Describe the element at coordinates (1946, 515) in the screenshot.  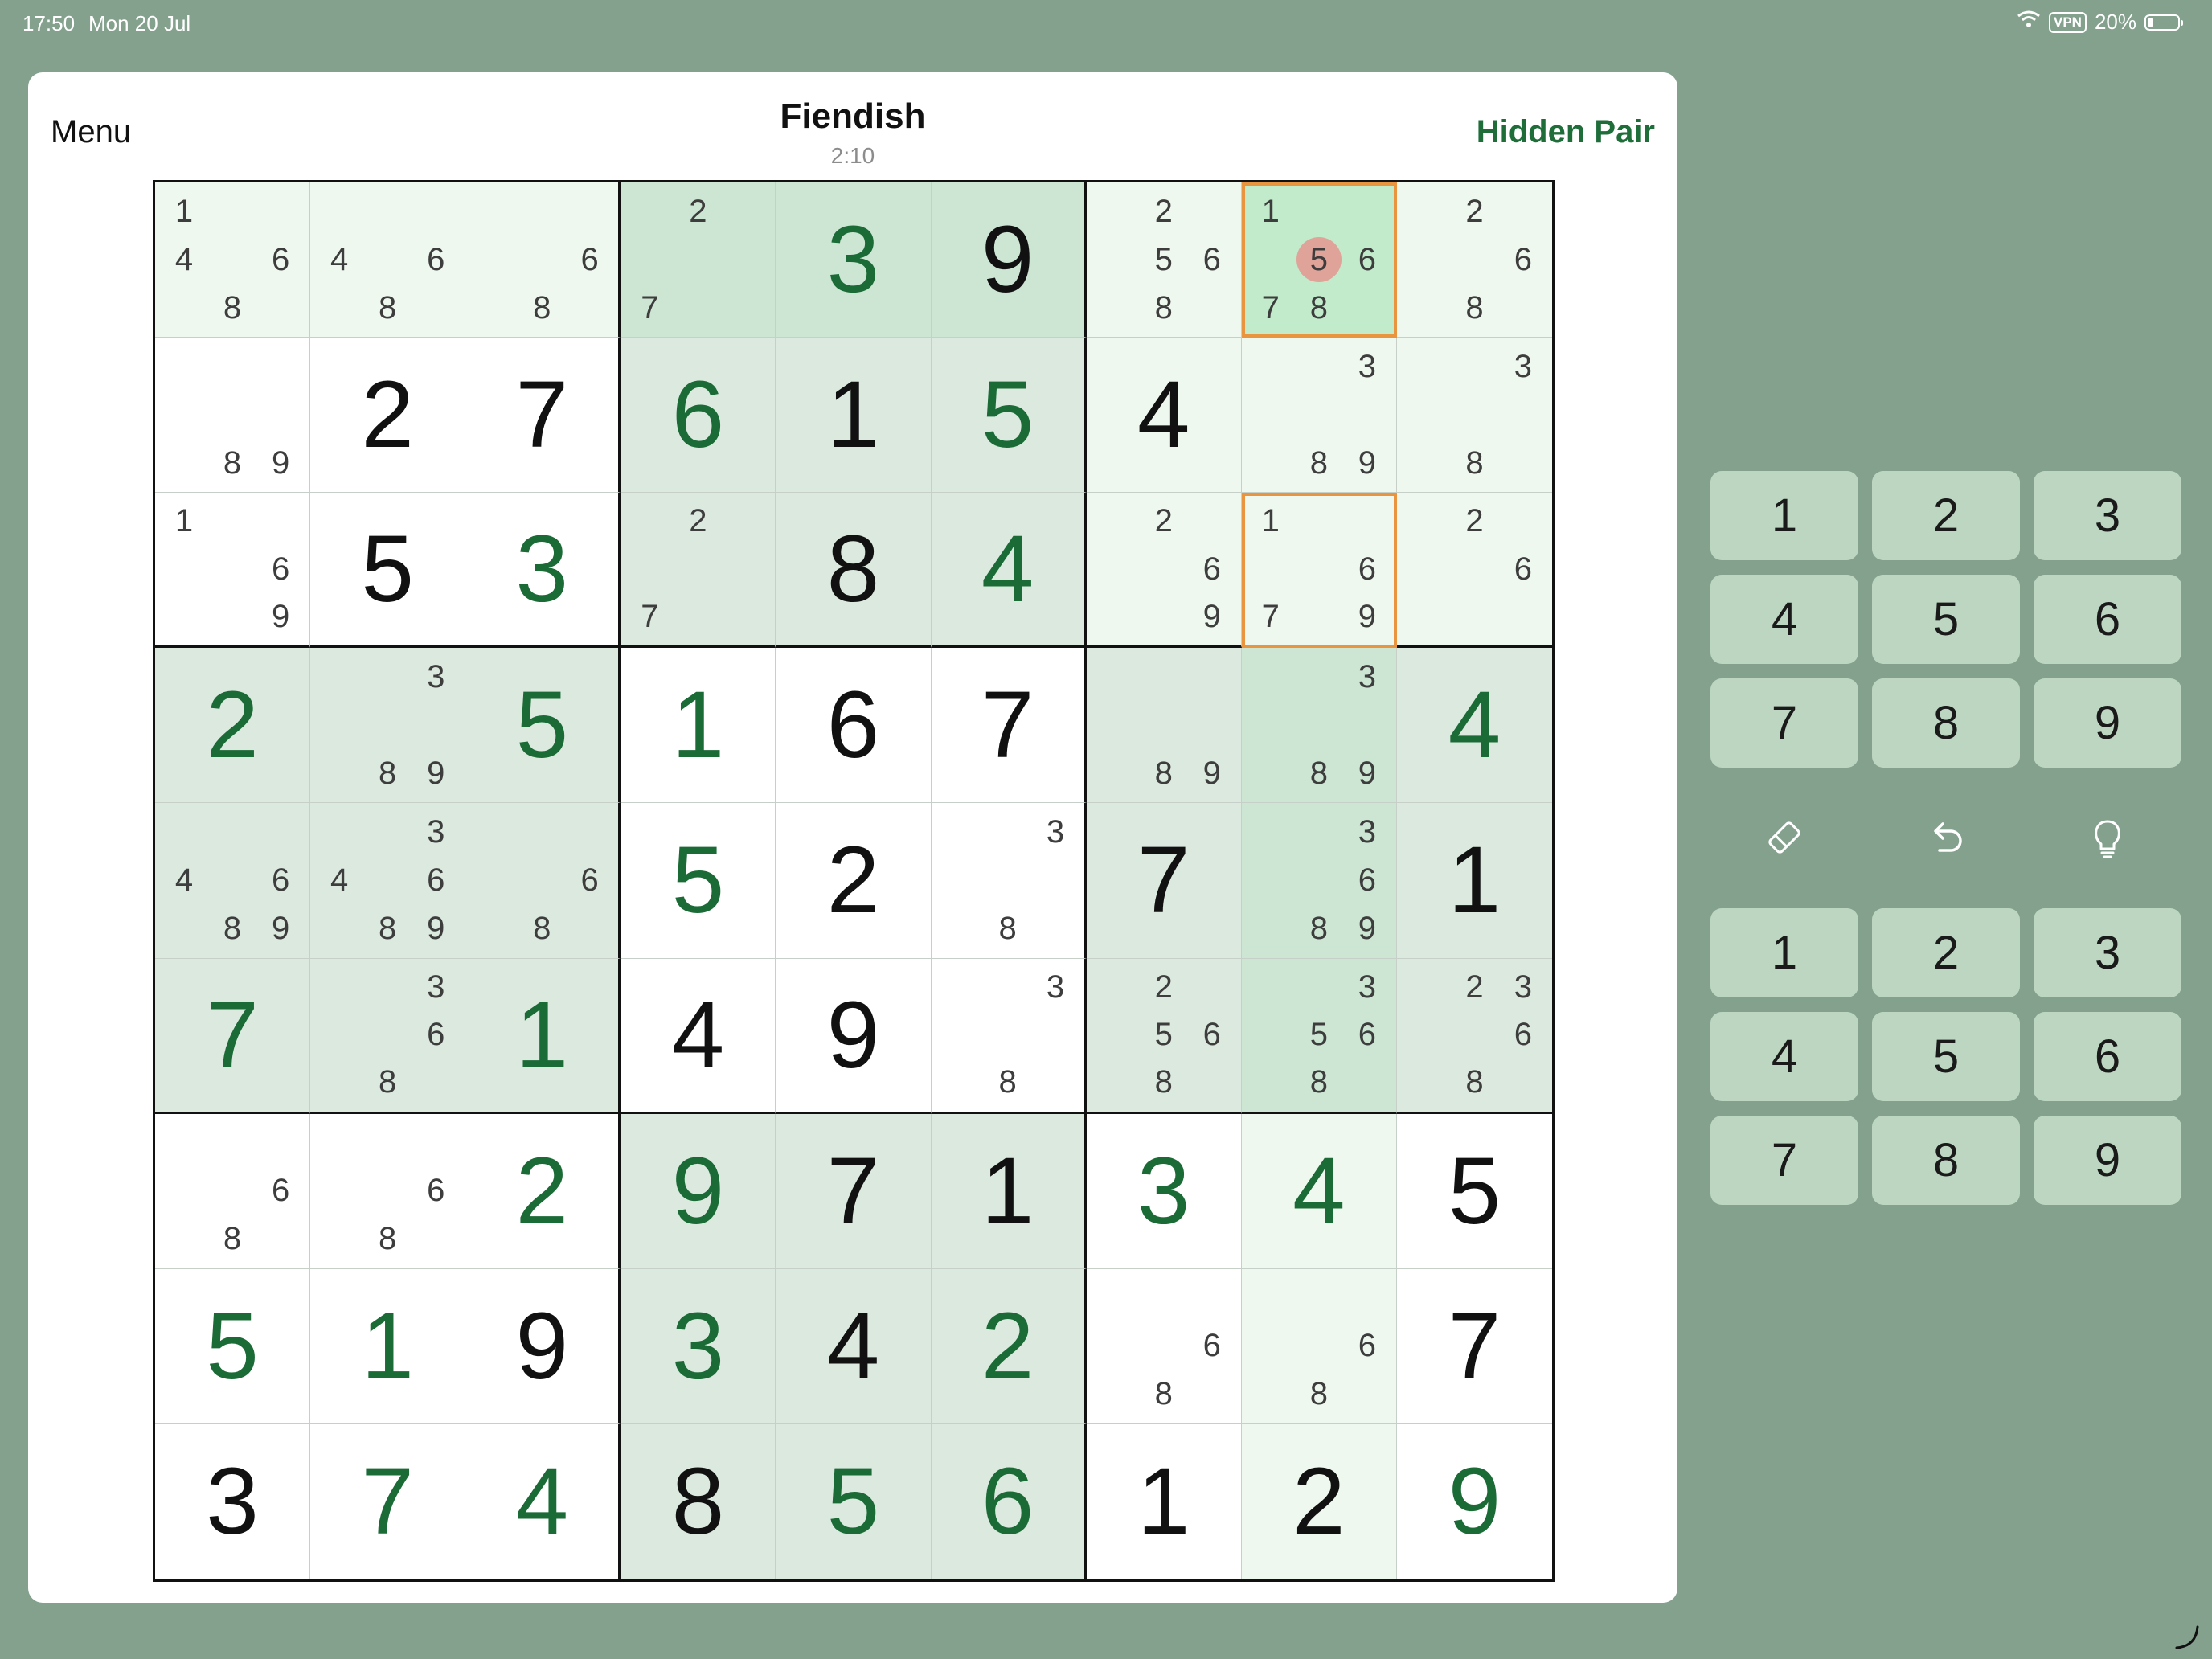
I see `number-2-button: 2` at that location.